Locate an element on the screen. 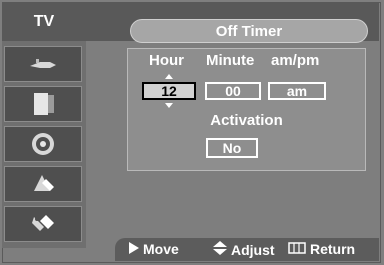 The height and width of the screenshot is (265, 384). tools-icon is located at coordinates (43, 224).